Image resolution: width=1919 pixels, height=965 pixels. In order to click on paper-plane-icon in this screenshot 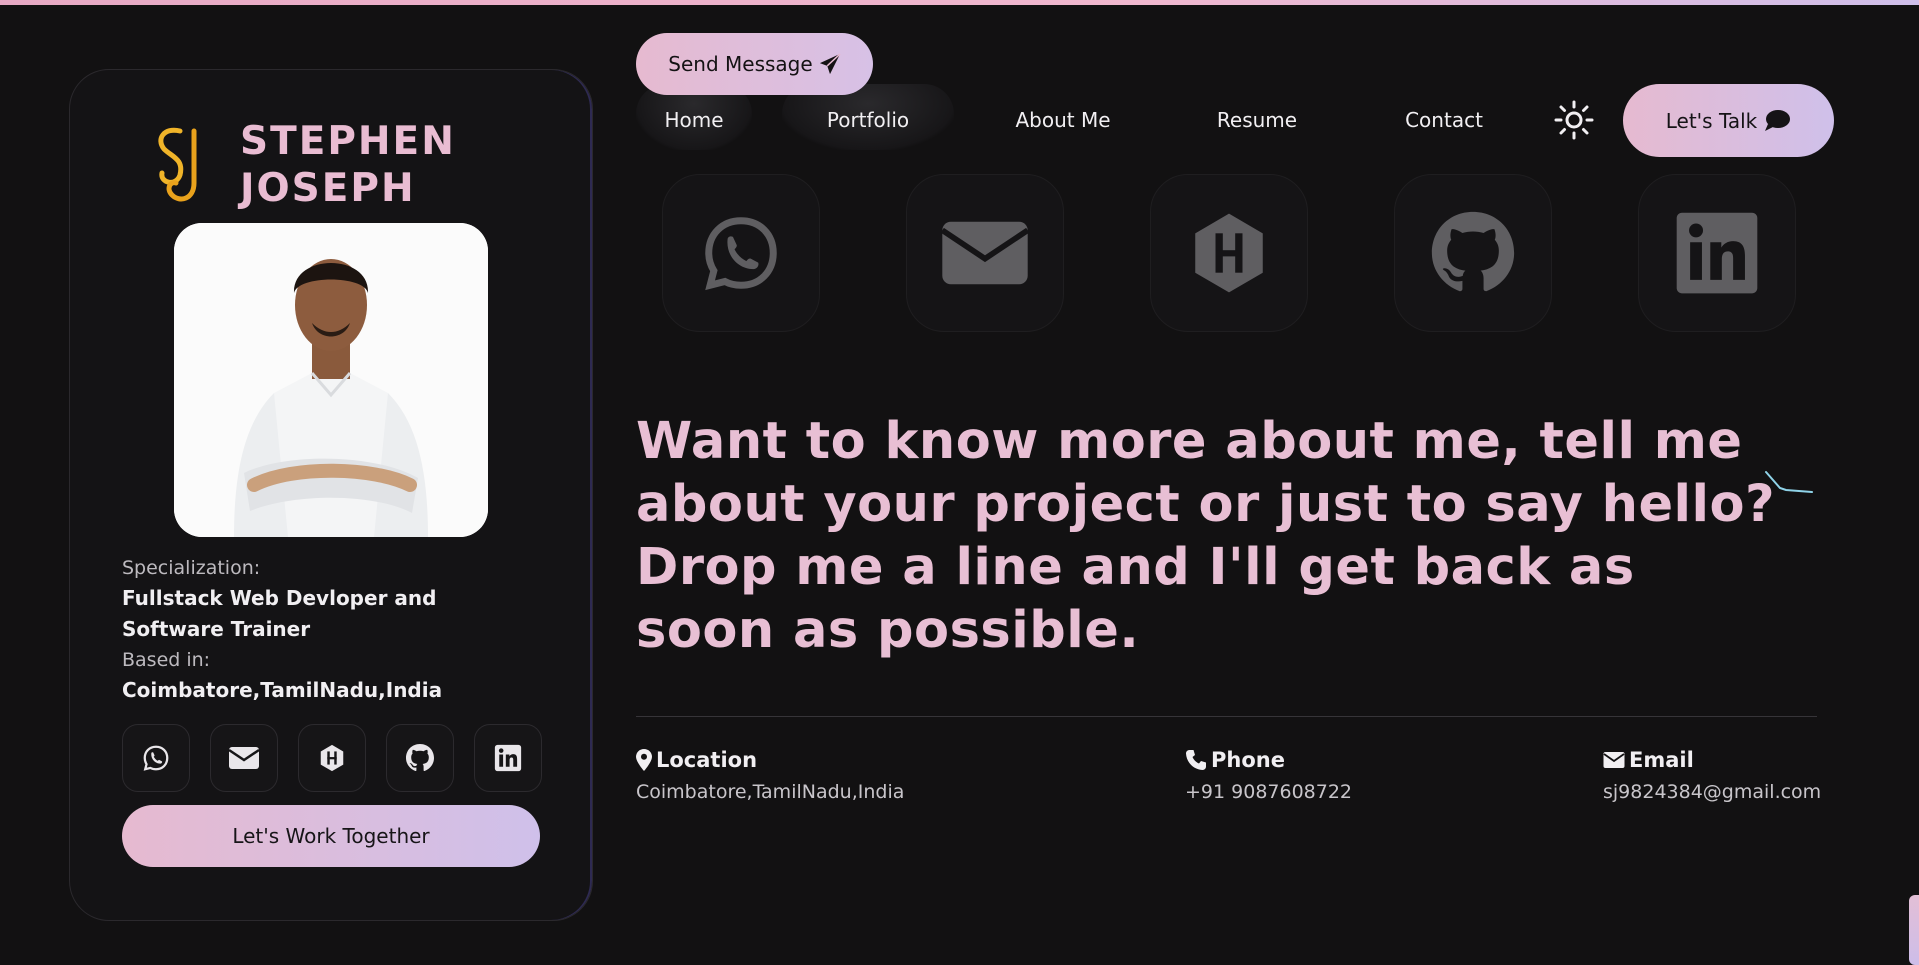, I will do `click(830, 64)`.